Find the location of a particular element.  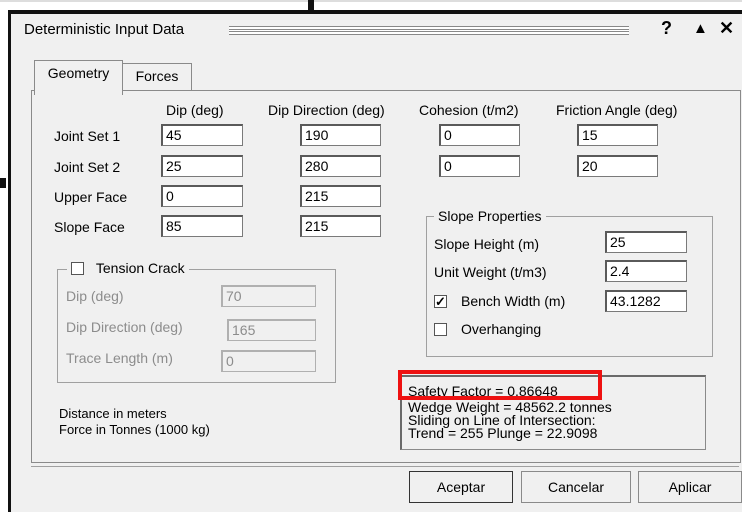

row-label-slope-face: Slope Face is located at coordinates (89, 227).